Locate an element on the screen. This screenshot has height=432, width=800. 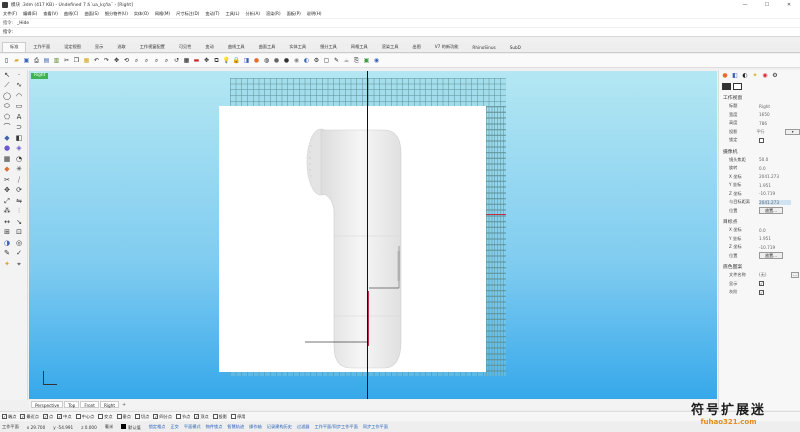
osnap-option: 节点 is located at coordinates (182, 417).